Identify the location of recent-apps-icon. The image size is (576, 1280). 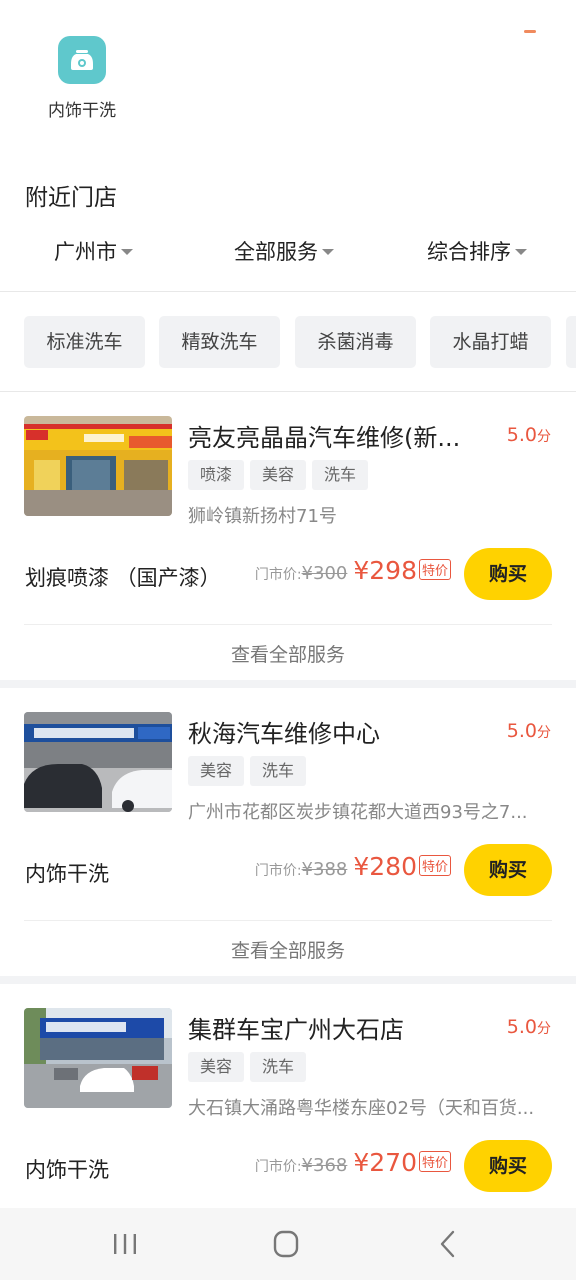
(125, 1244).